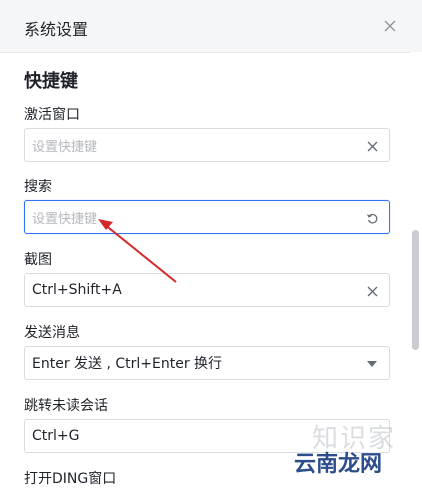  What do you see at coordinates (211, 26) in the screenshot?
I see `title-bar: 系统设置` at bounding box center [211, 26].